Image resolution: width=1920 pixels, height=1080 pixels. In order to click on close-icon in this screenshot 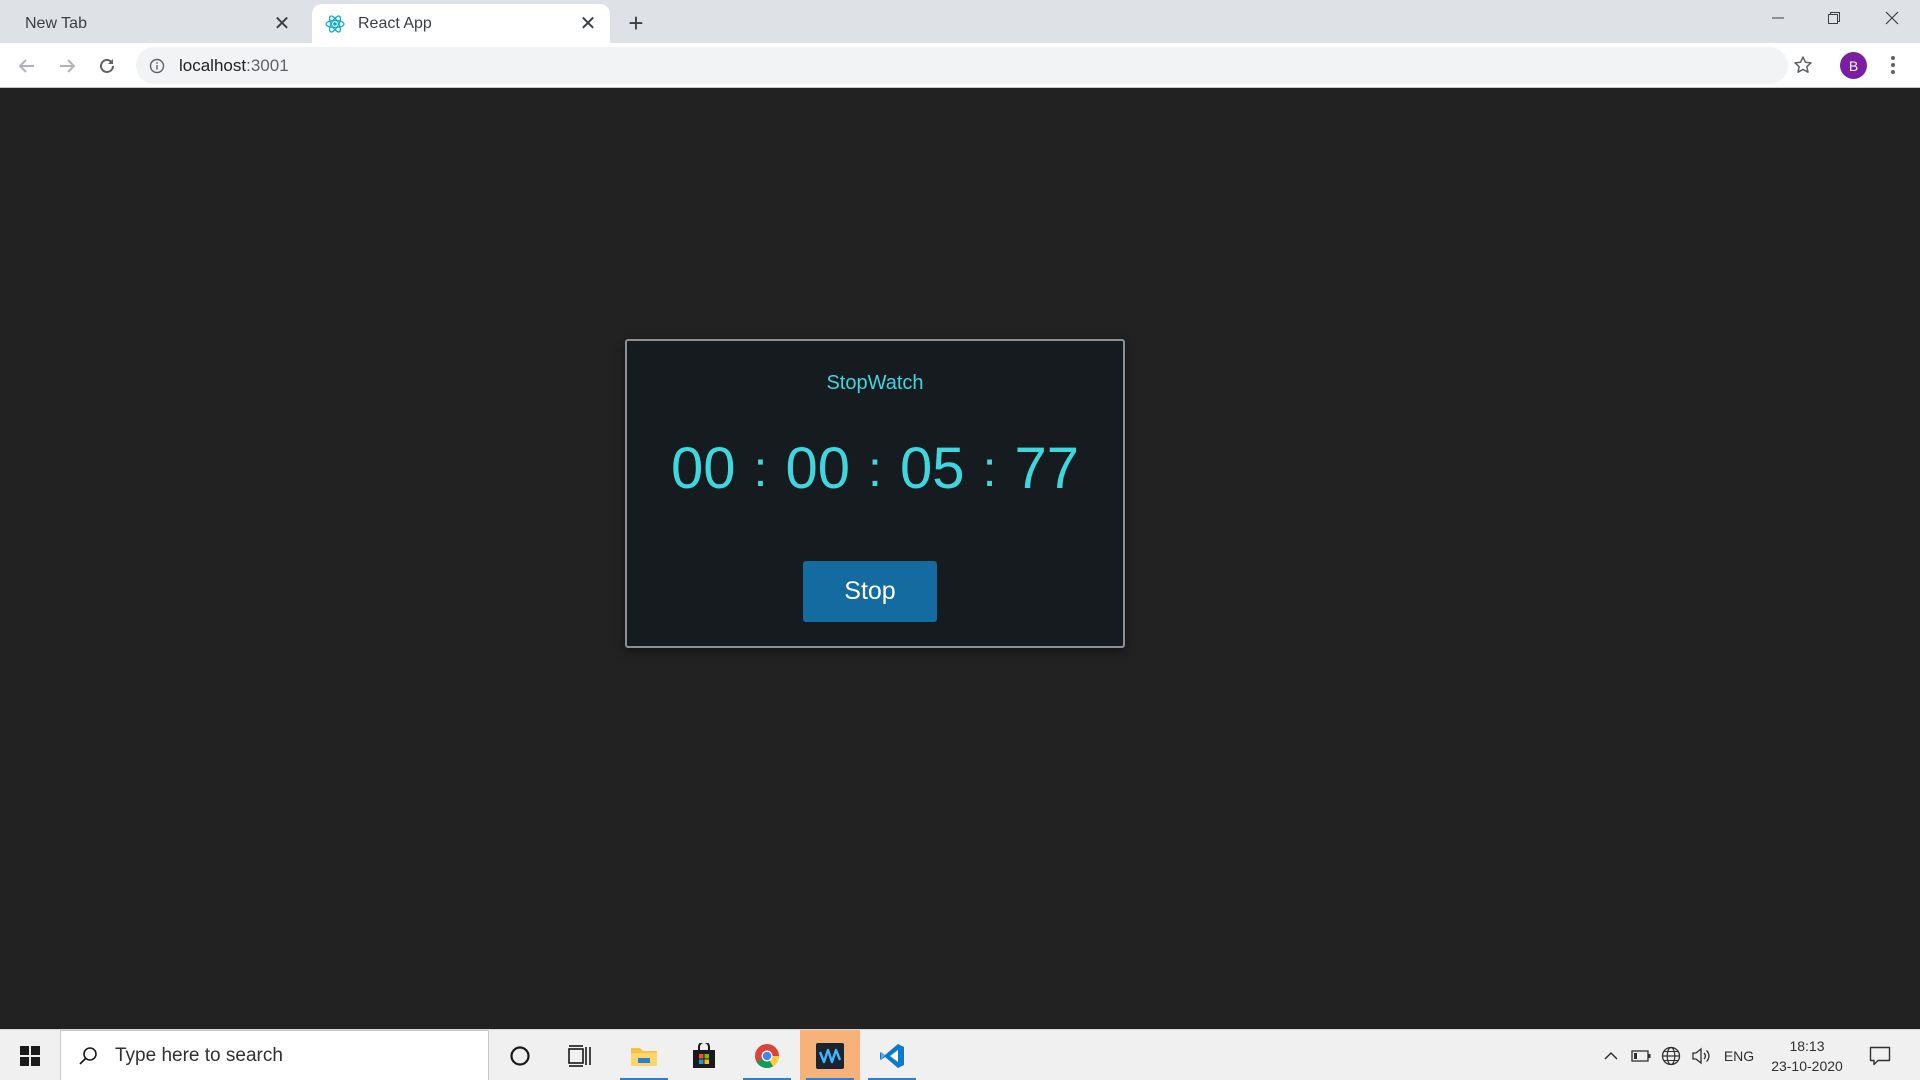, I will do `click(1892, 18)`.